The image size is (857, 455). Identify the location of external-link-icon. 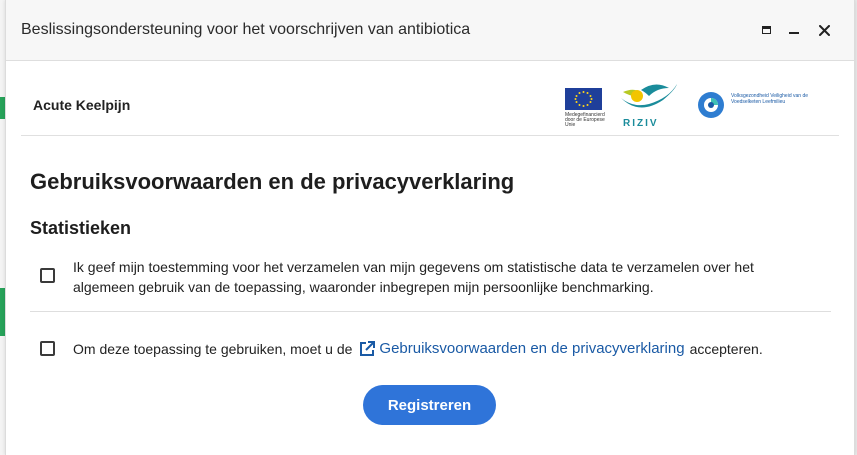
(367, 349).